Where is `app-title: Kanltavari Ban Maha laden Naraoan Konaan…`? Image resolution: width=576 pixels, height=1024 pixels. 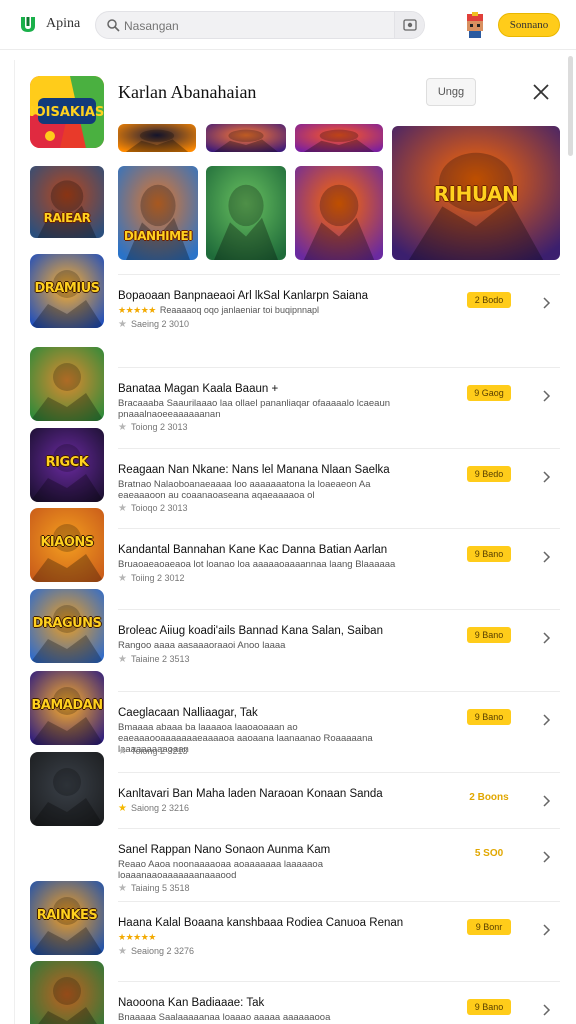 app-title: Kanltavari Ban Maha laden Naraoan Konaan… is located at coordinates (250, 794).